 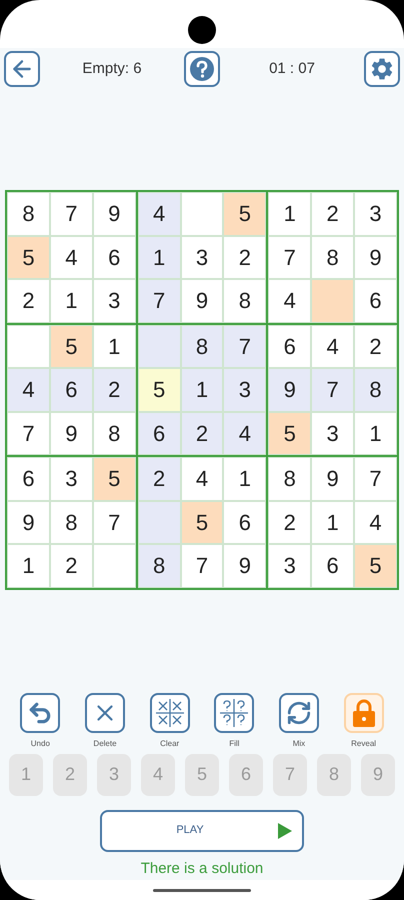 I want to click on back-button, so click(x=22, y=69).